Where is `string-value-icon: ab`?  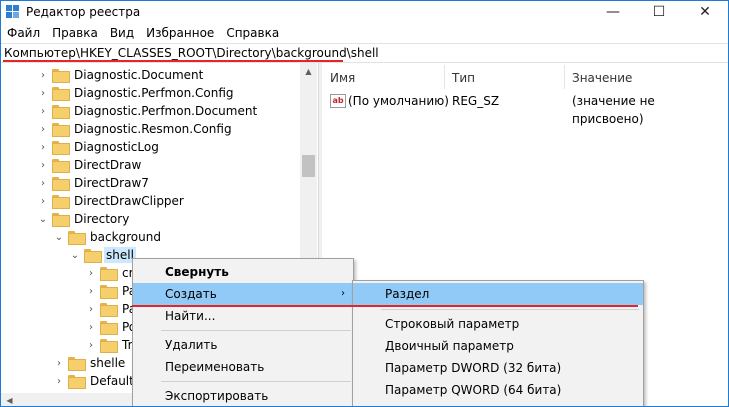 string-value-icon: ab is located at coordinates (338, 101).